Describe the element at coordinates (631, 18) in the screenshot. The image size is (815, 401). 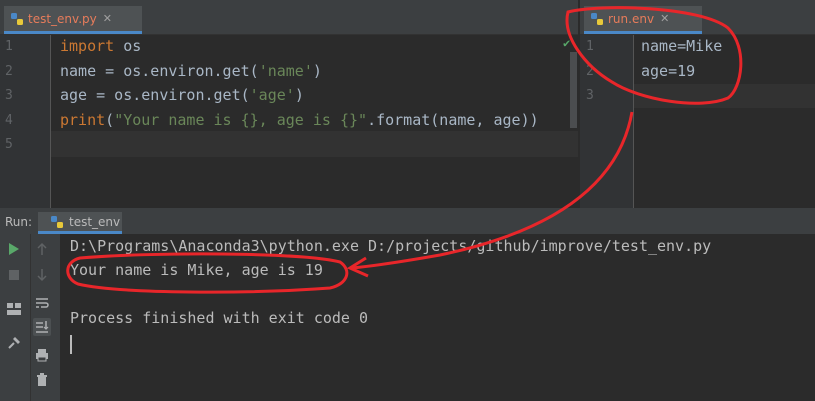
I see `tab-label: run.env` at that location.